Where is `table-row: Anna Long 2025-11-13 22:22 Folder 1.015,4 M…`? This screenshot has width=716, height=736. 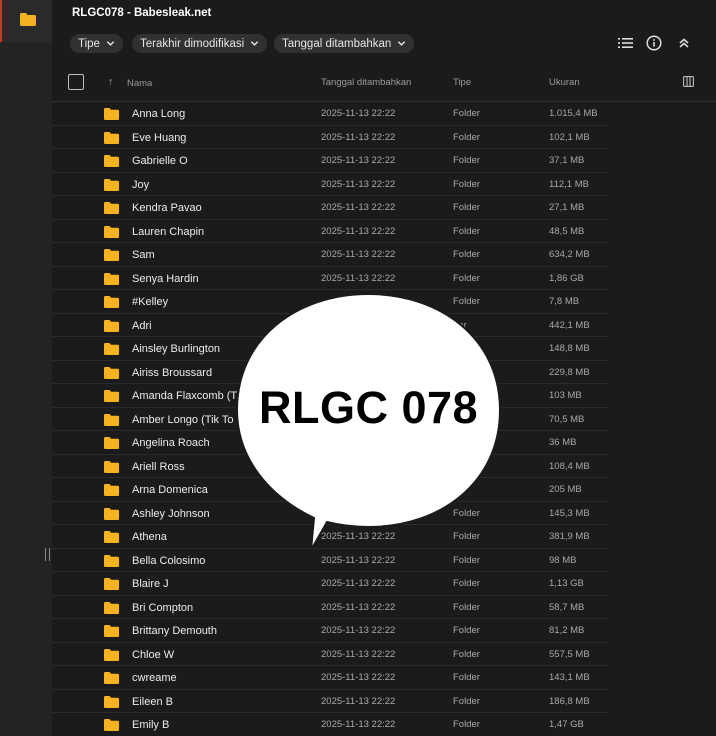
table-row: Anna Long 2025-11-13 22:22 Folder 1.015,4 M… is located at coordinates (330, 114).